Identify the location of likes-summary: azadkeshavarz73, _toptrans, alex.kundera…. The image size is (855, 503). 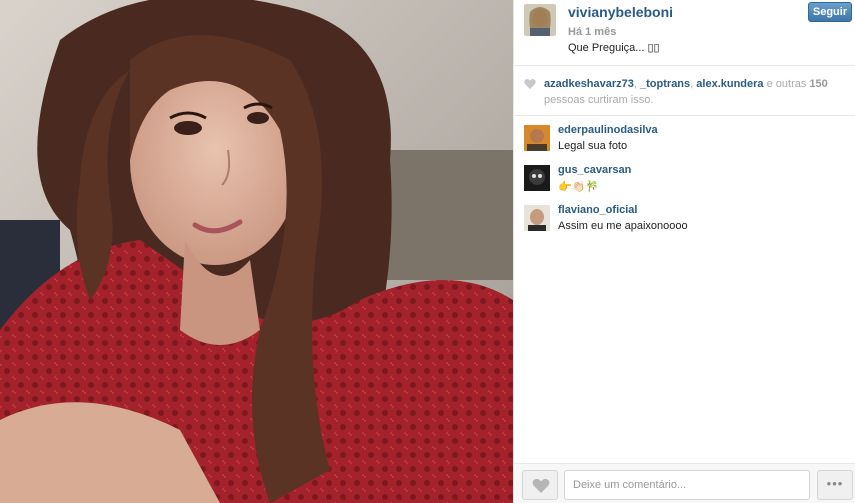
(686, 92).